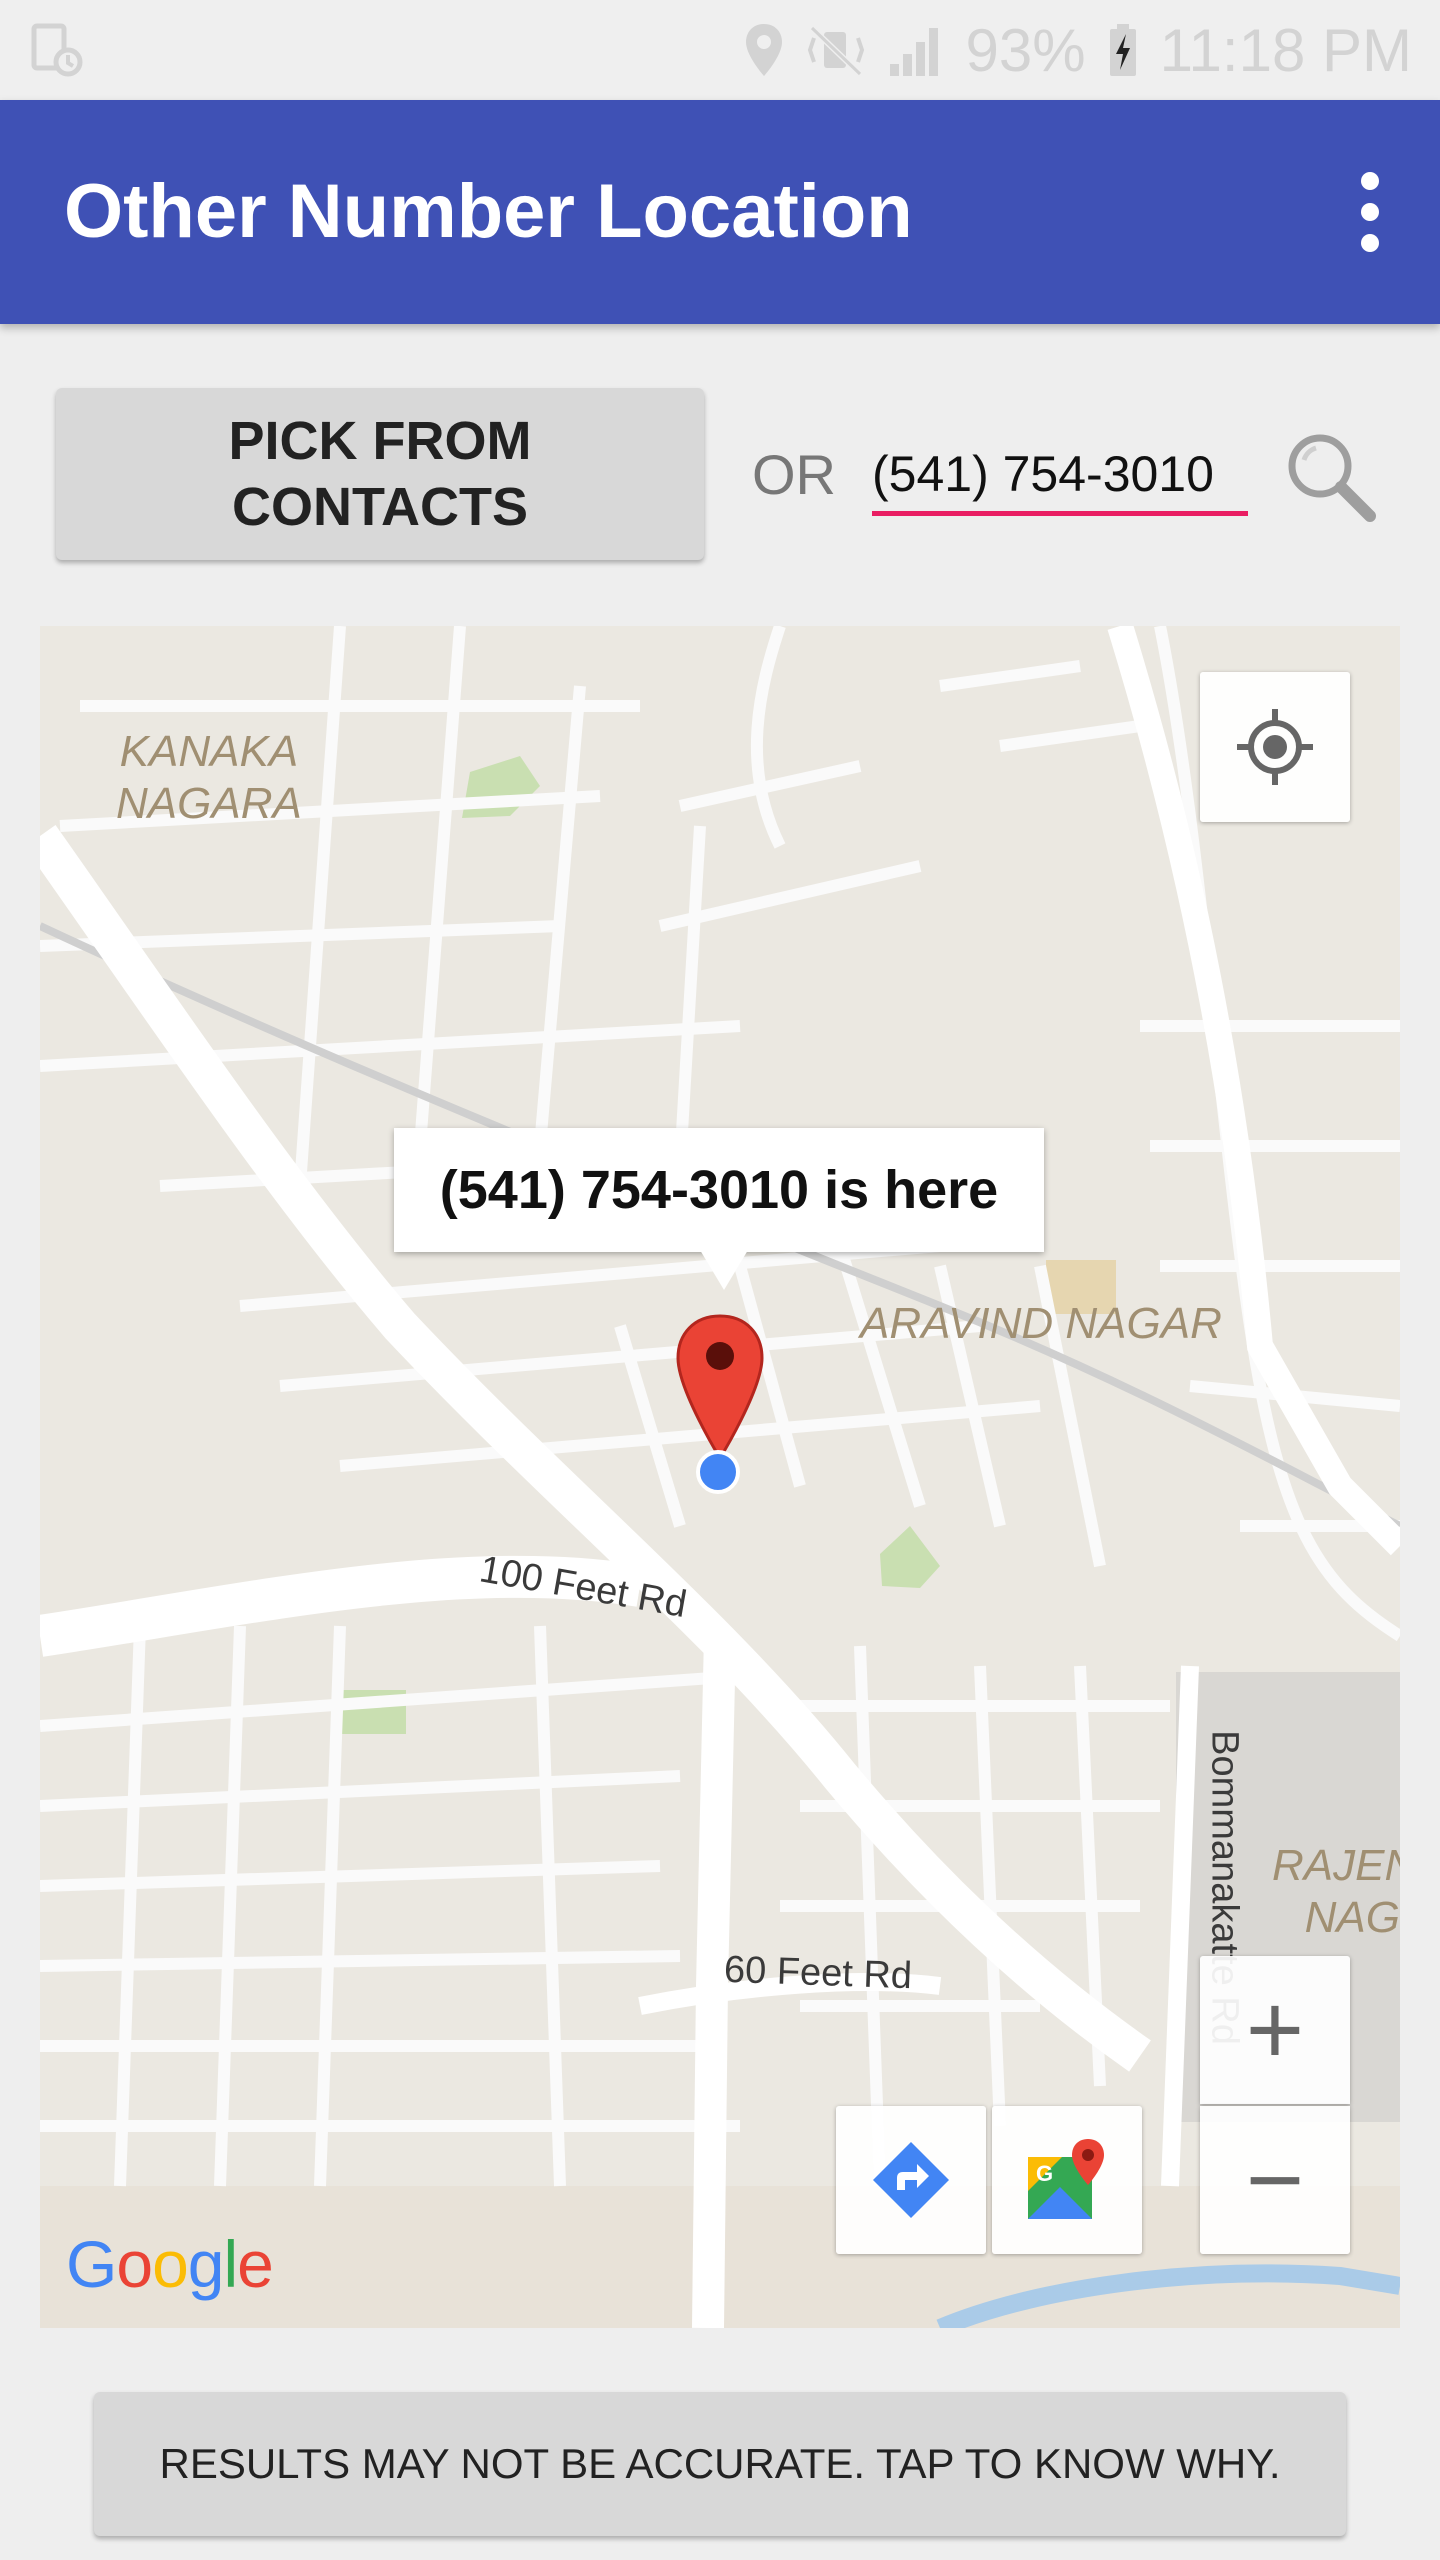 The width and height of the screenshot is (1440, 2560). I want to click on zoom-out-button: −, so click(1275, 2180).